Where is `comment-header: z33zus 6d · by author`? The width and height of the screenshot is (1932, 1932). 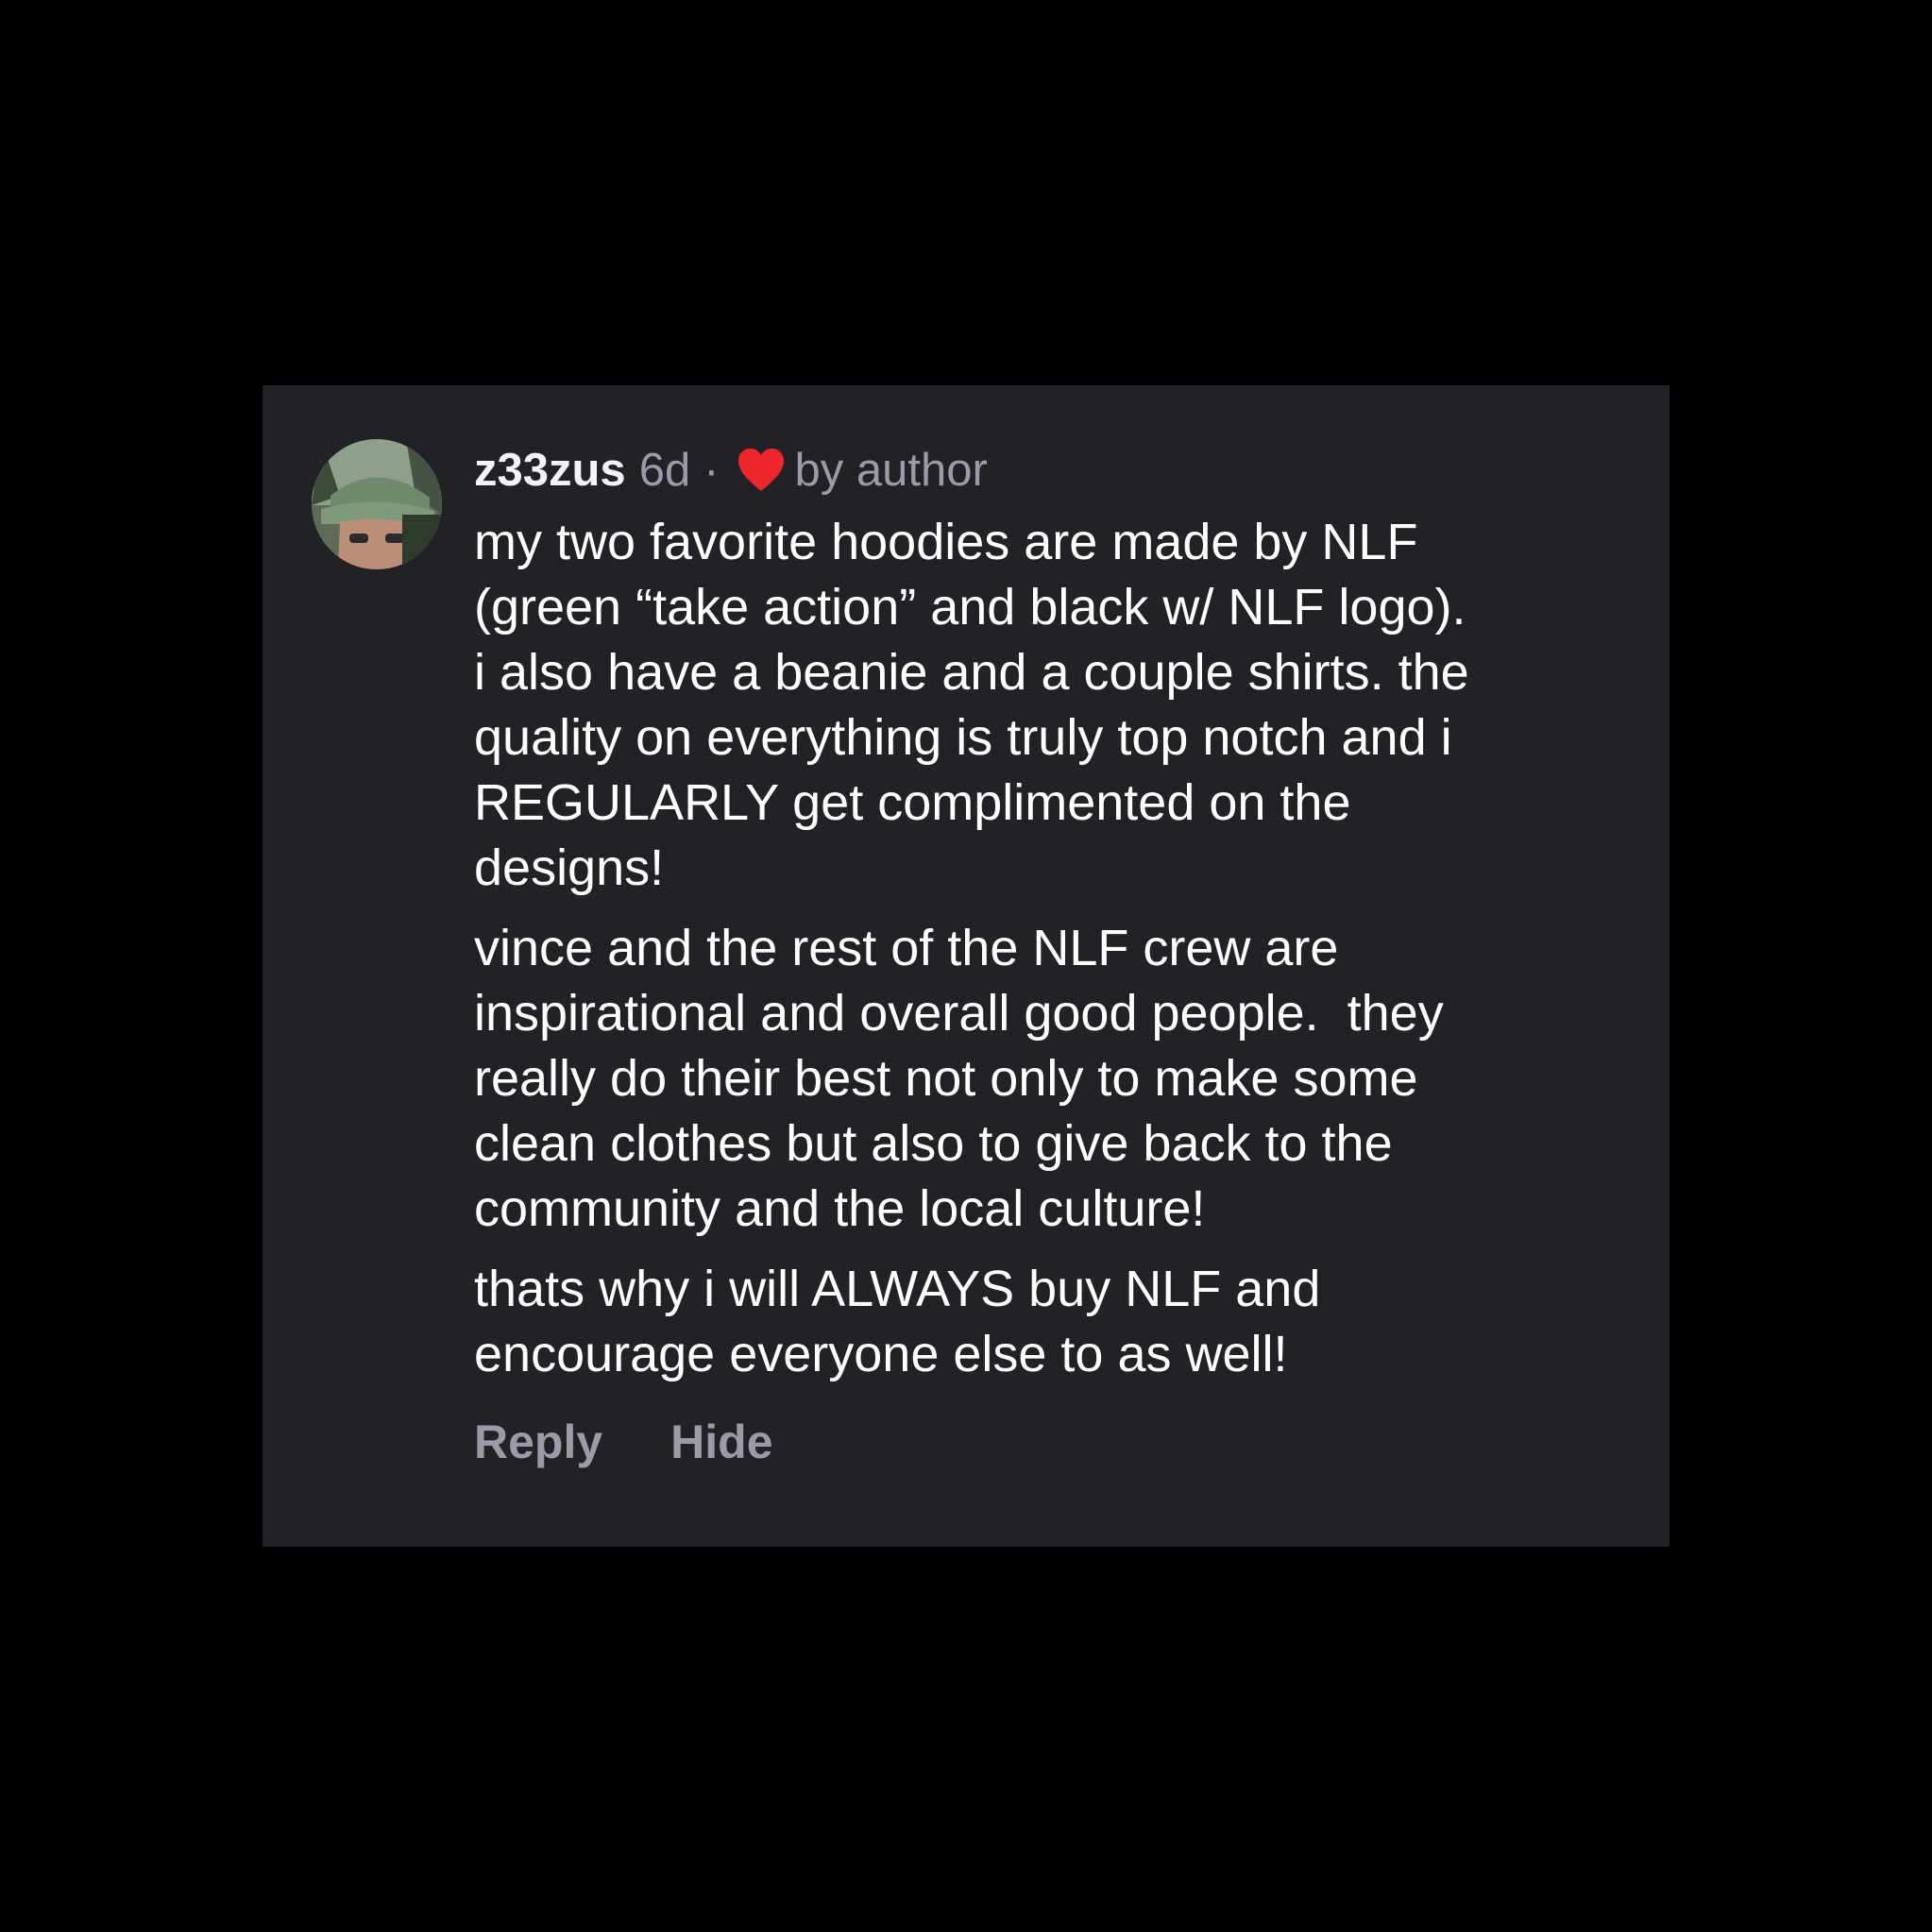
comment-header: z33zus 6d · by author is located at coordinates (1059, 470).